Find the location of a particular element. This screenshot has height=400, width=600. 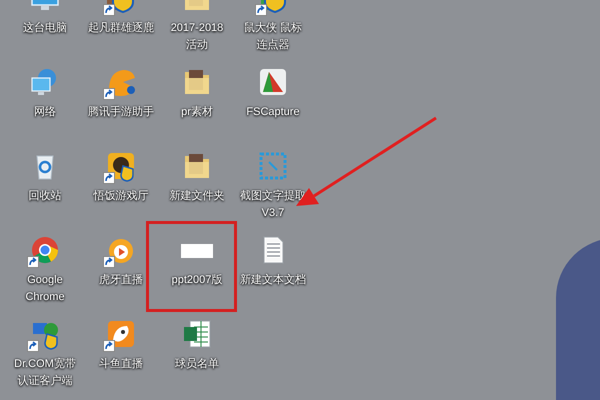

desktop-icon: 鼠大侠 鼠标 连点器 is located at coordinates (273, 30).